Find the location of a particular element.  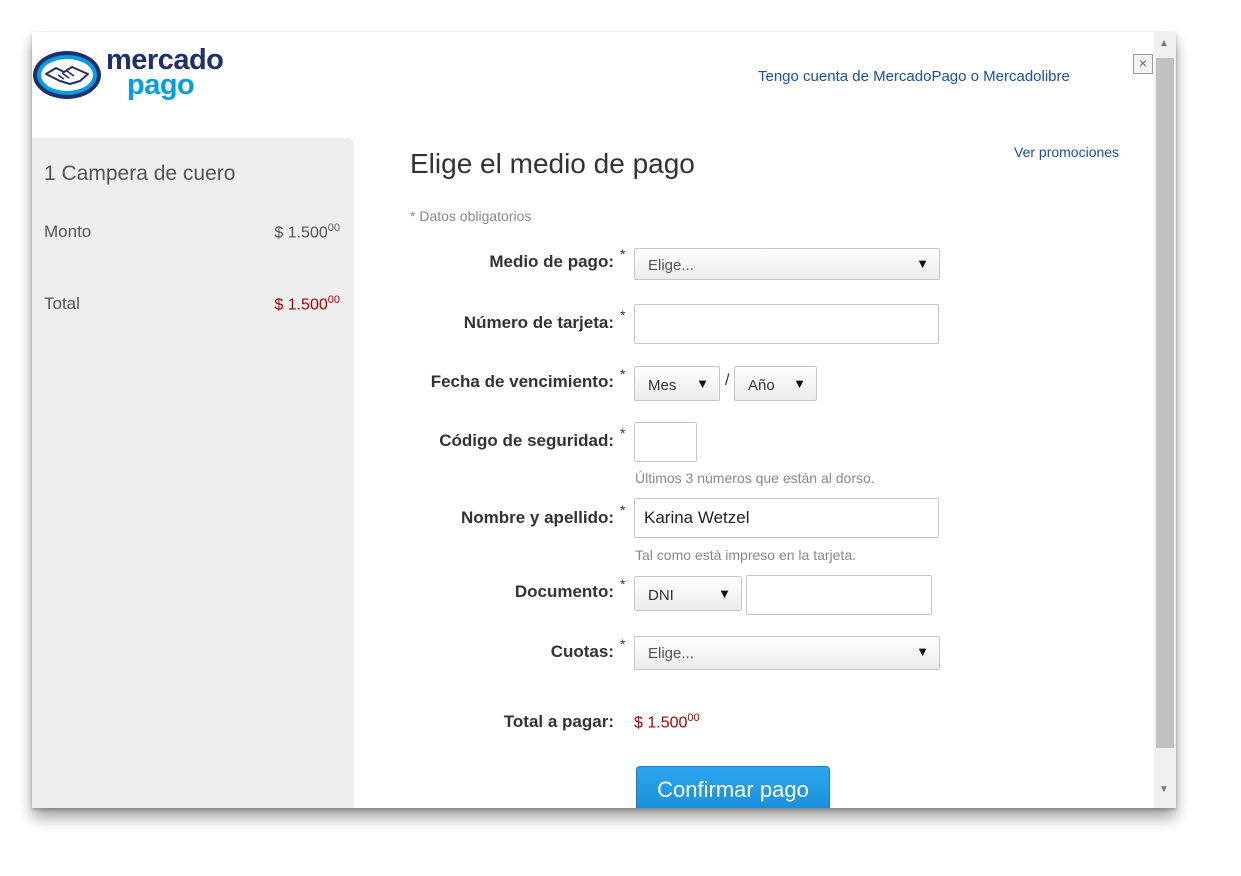

total-label: Total is located at coordinates (62, 303).